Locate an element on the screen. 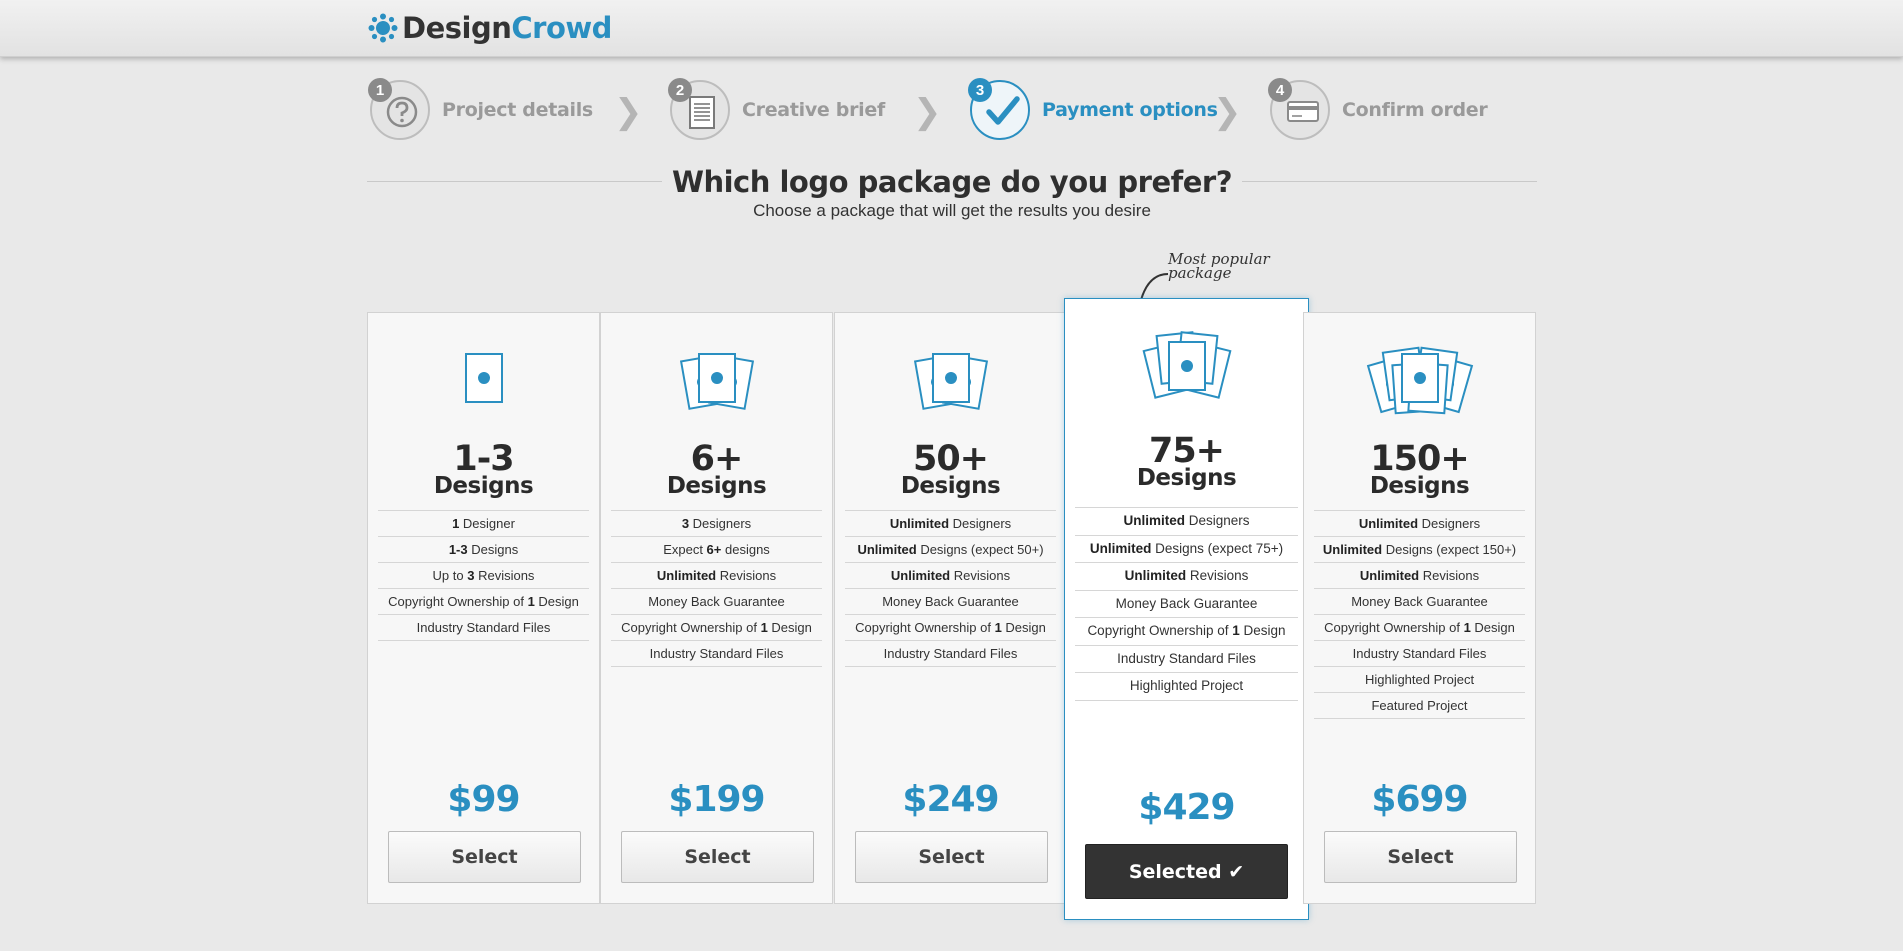 The height and width of the screenshot is (951, 1903). most-popular-note: Most popular package is located at coordinates (1219, 266).